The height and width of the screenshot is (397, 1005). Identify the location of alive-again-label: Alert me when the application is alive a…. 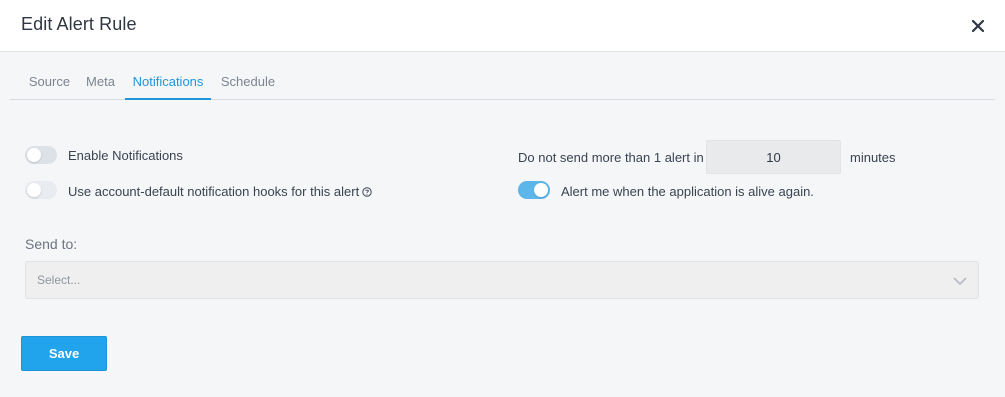
(687, 191).